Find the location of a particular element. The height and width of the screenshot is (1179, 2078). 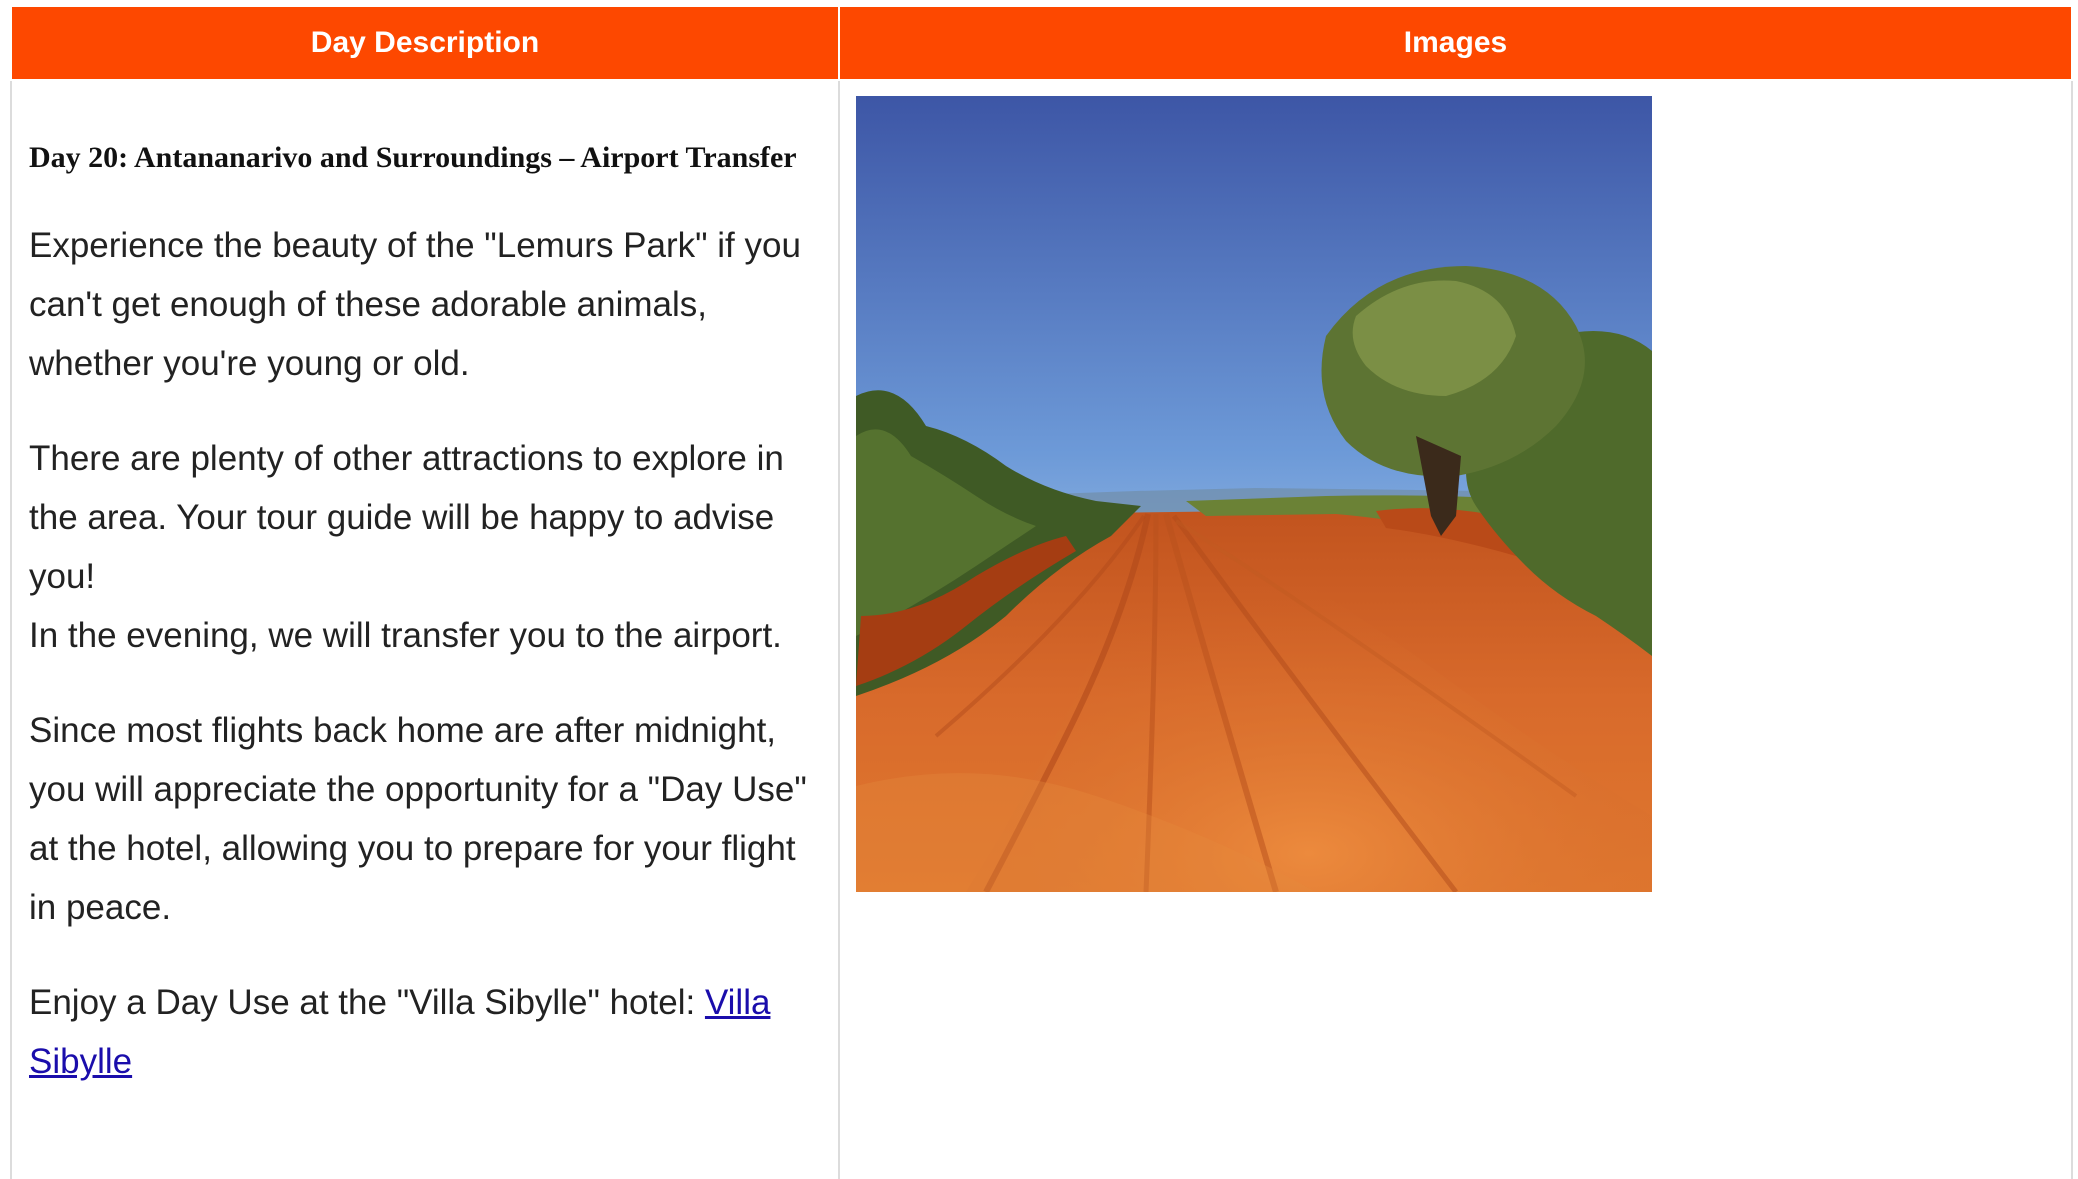

table-header-row: Day Description Images is located at coordinates (1041, 44).